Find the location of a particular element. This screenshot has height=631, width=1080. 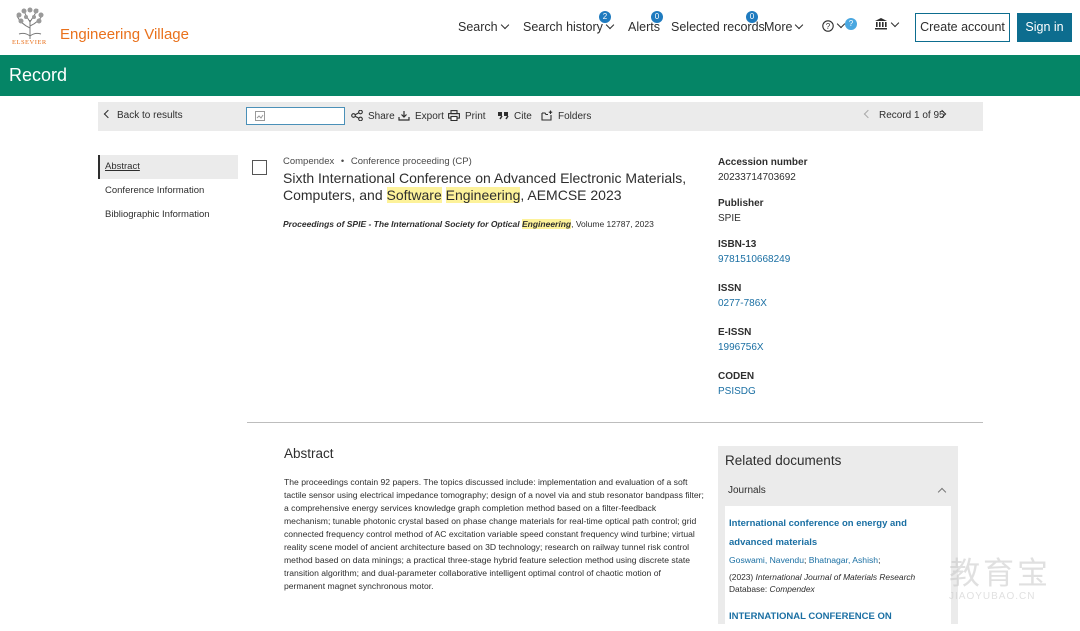

journals-section-toggle: Journals is located at coordinates (747, 490).